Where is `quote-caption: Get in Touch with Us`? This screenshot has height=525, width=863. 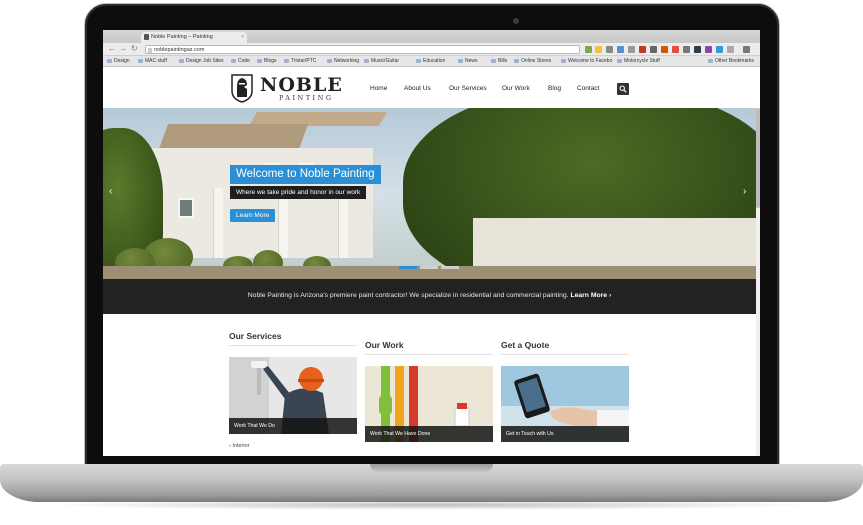 quote-caption: Get in Touch with Us is located at coordinates (565, 434).